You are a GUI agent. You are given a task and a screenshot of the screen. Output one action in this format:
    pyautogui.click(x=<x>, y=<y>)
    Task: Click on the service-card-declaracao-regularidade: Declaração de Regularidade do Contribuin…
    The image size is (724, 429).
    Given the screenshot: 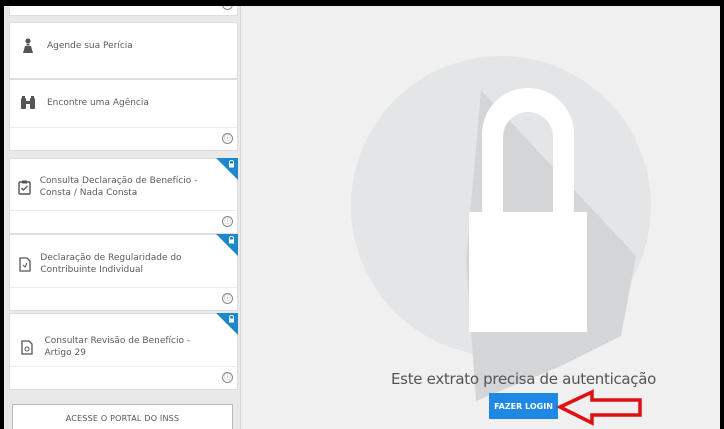 What is the action you would take?
    pyautogui.click(x=123, y=272)
    